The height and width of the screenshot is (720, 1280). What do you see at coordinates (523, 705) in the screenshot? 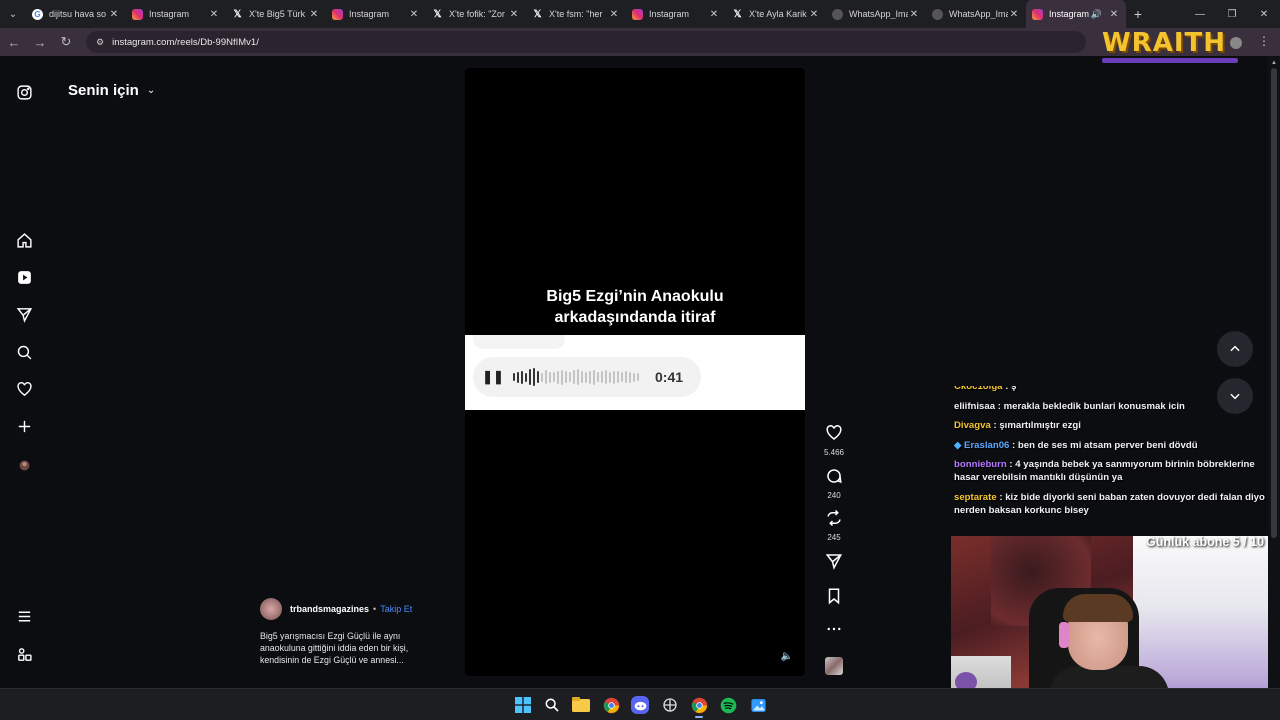
I see `windows-start-icon` at bounding box center [523, 705].